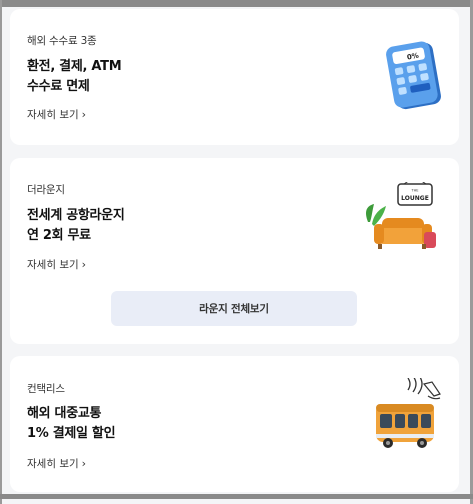 The image size is (473, 504). Describe the element at coordinates (415, 191) in the screenshot. I see `lounge-sign-small-text: THE` at that location.